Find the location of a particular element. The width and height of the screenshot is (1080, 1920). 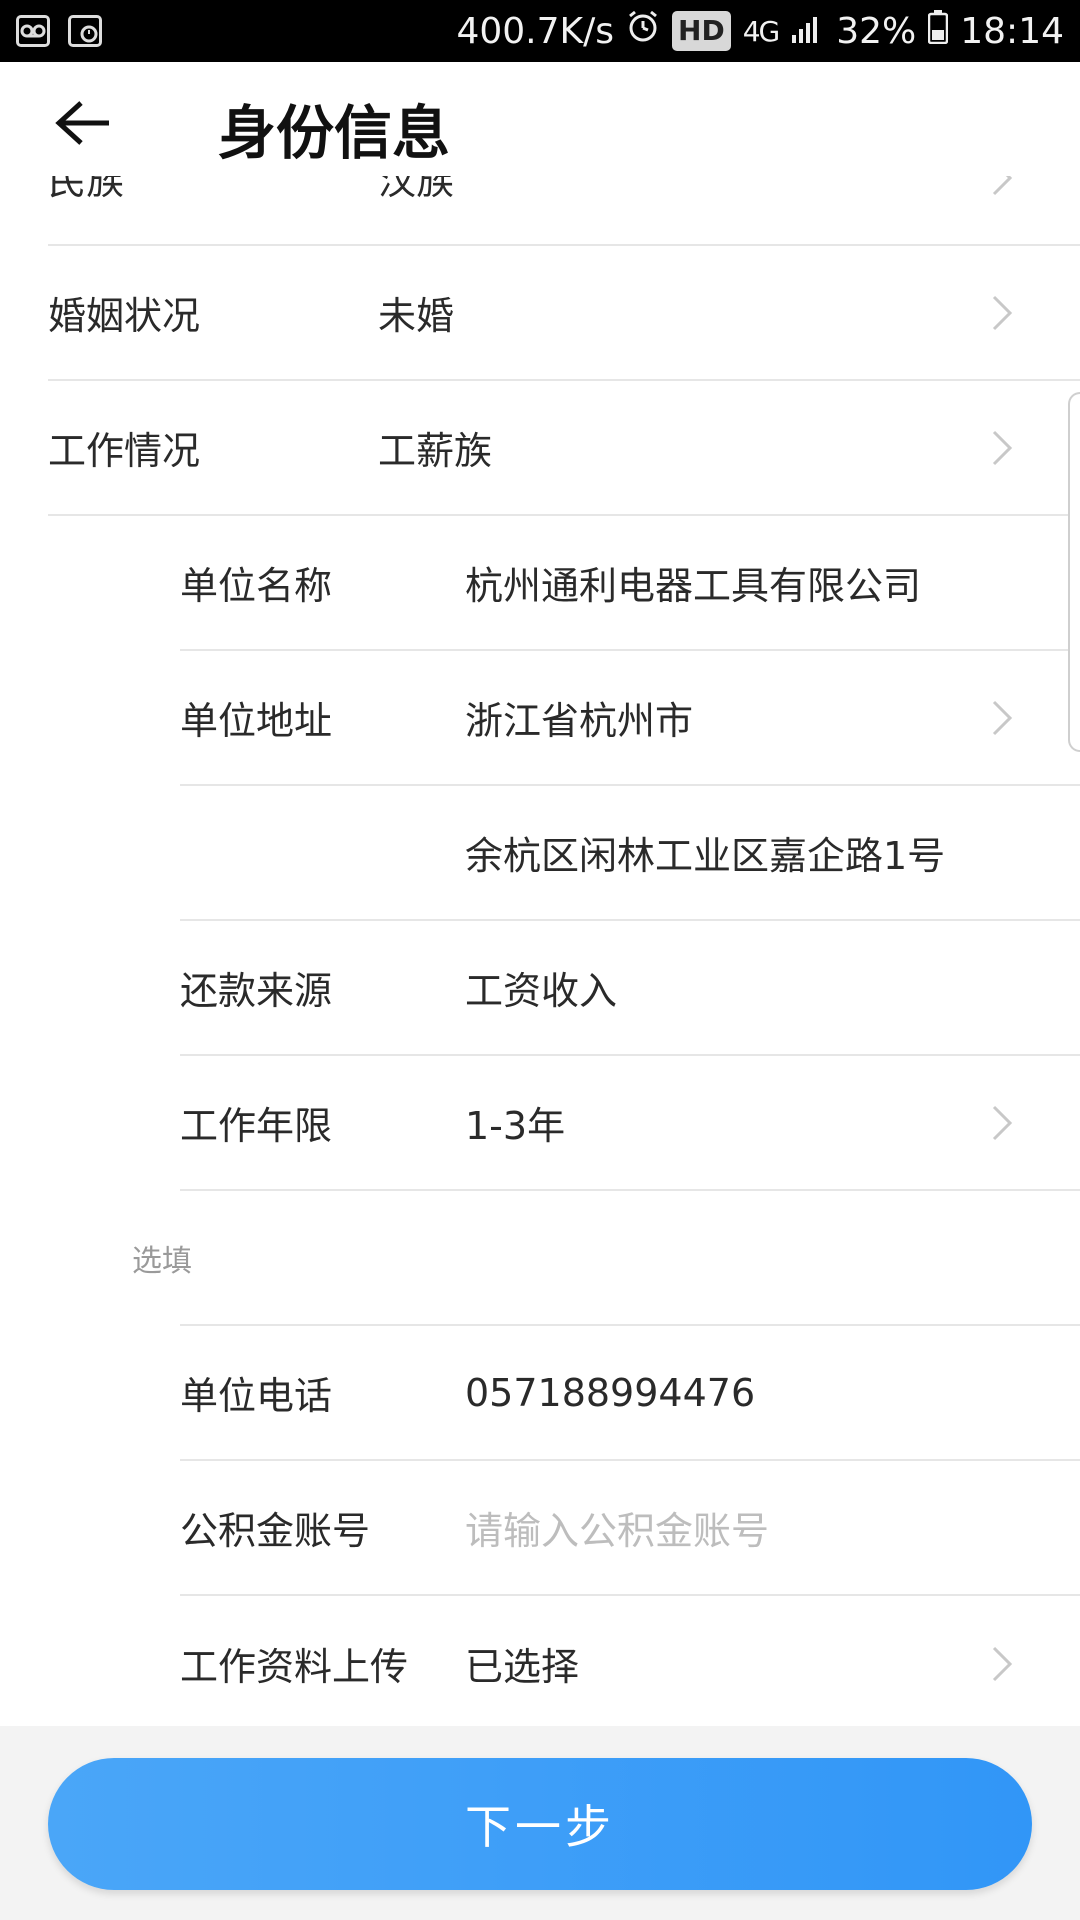

marital-status-value: 未婚 is located at coordinates (416, 316).